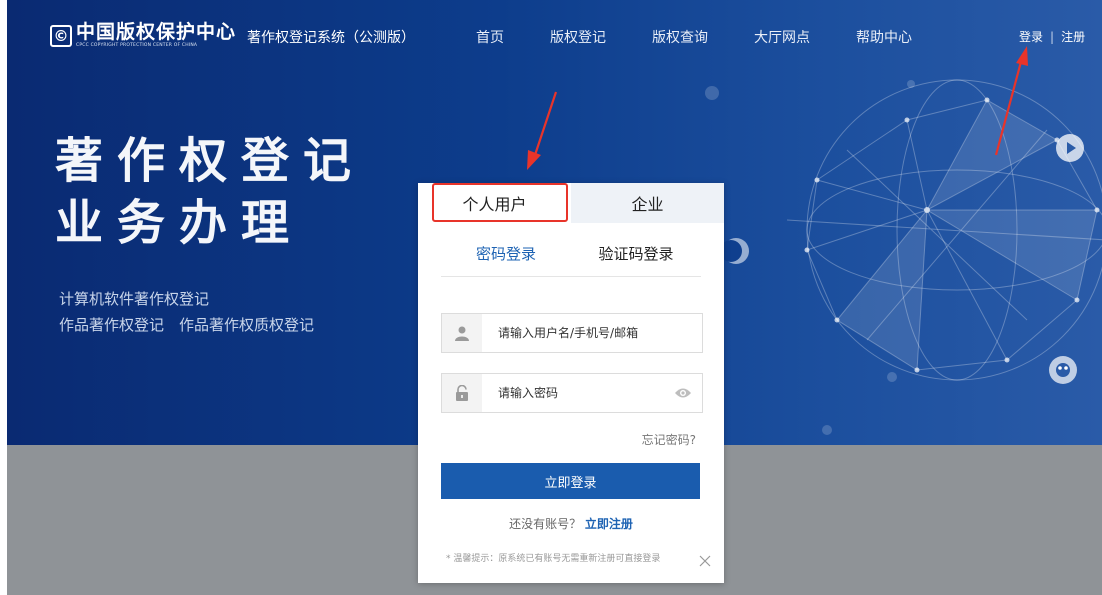 Image resolution: width=1102 pixels, height=595 pixels. Describe the element at coordinates (736, 251) in the screenshot. I see `moon-icon` at that location.